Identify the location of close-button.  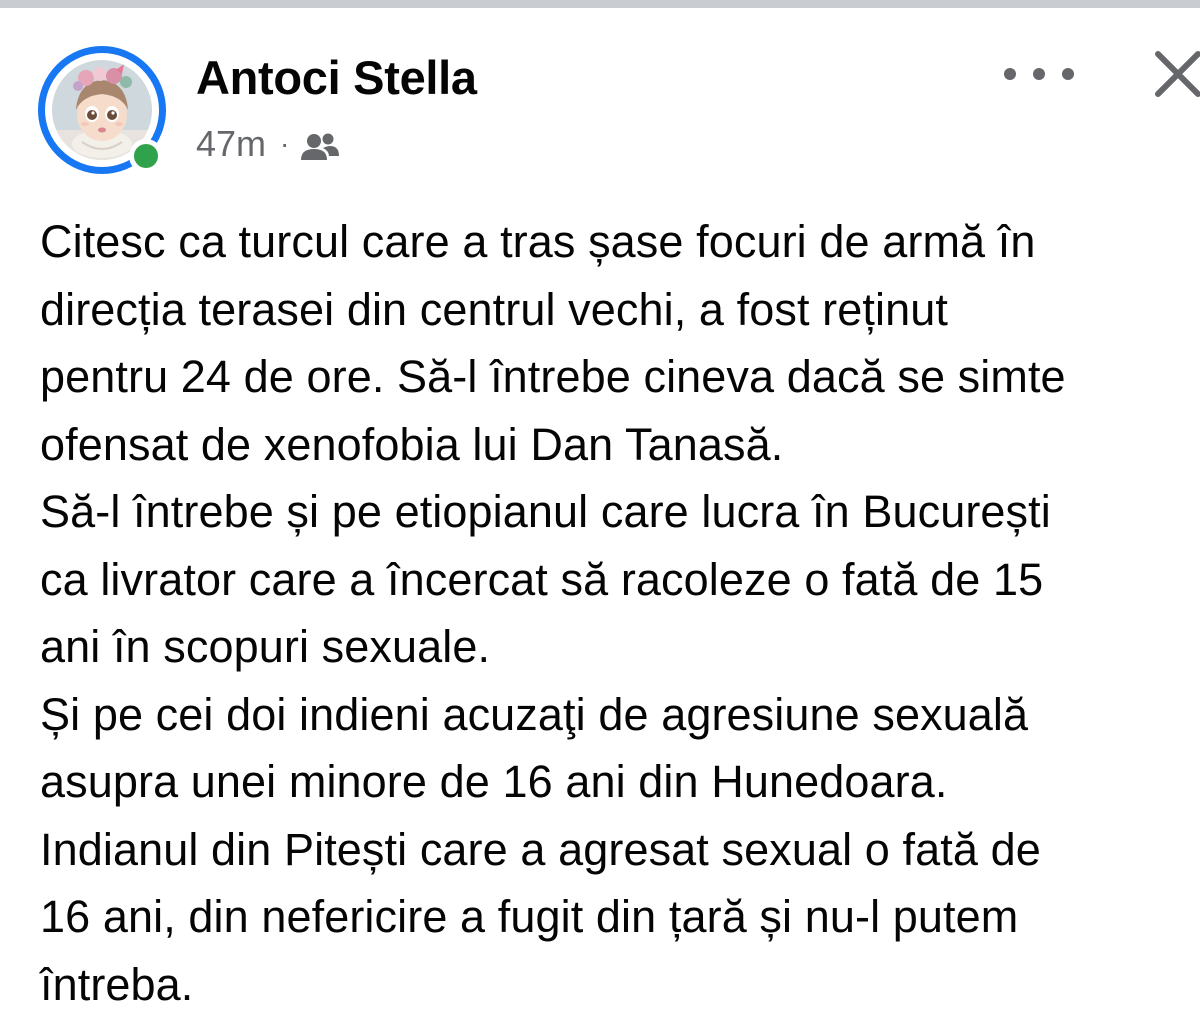
(1174, 74).